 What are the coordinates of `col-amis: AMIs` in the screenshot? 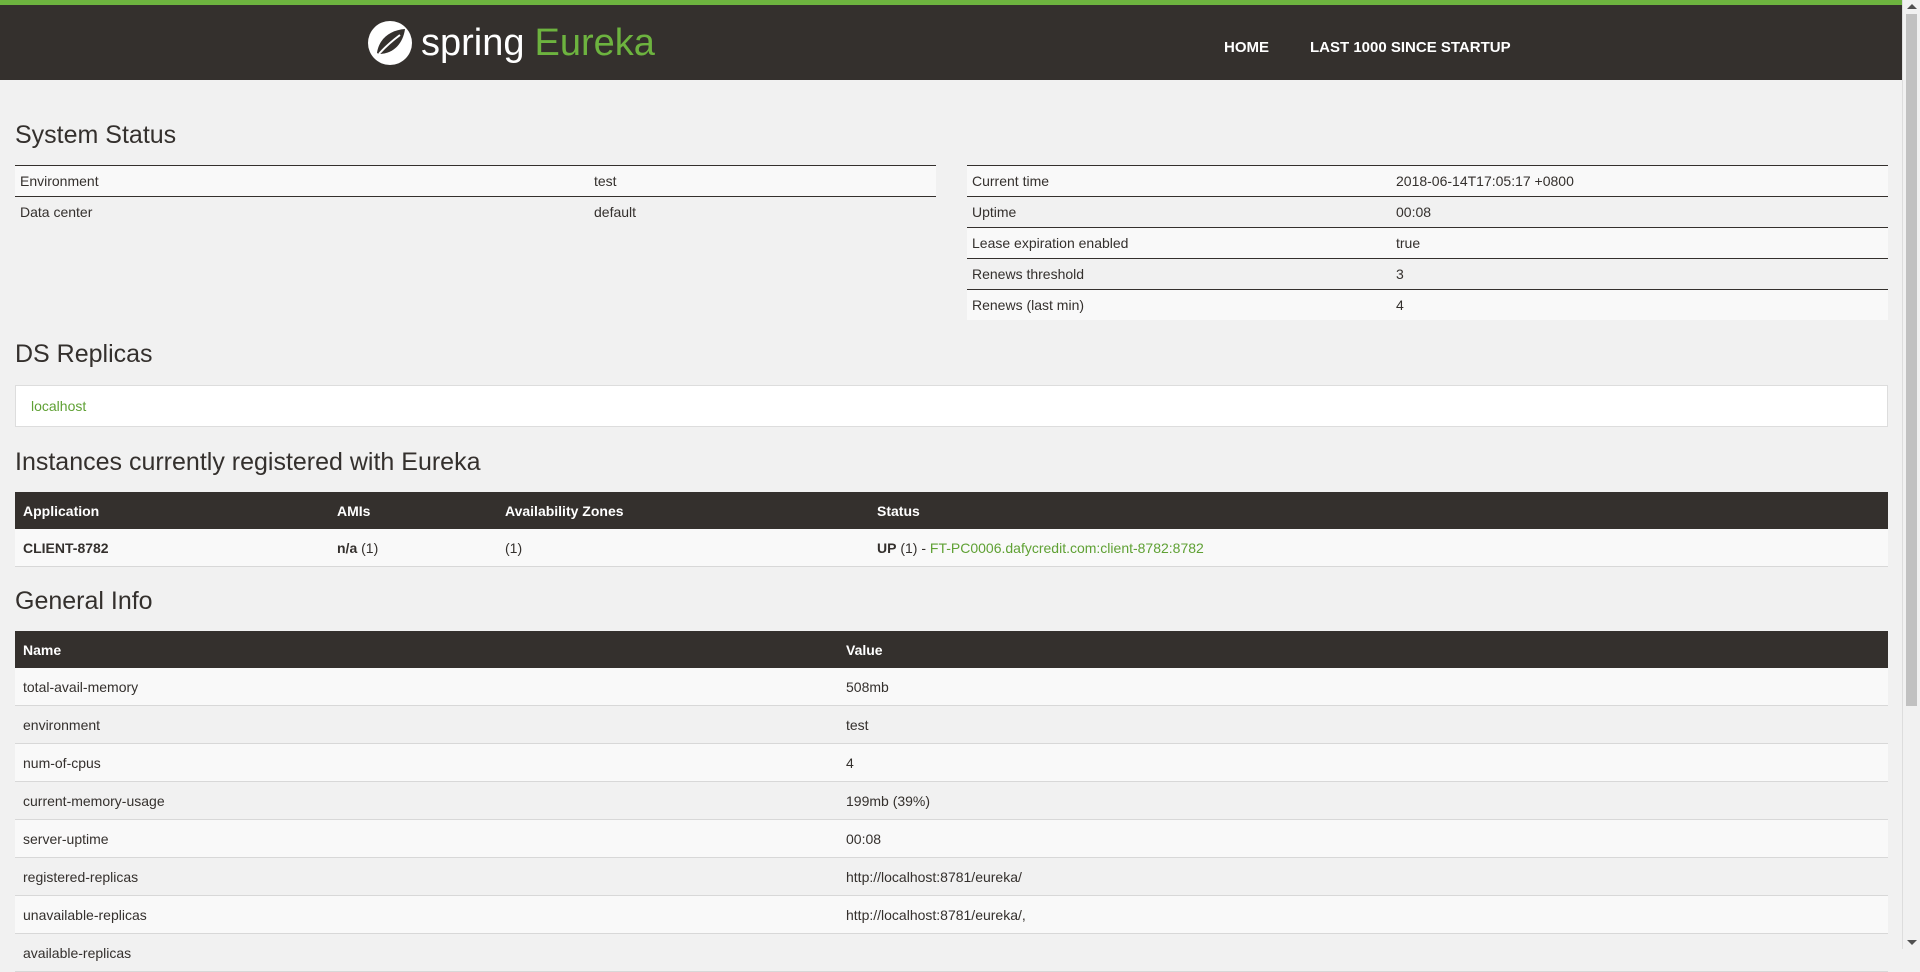 It's located at (413, 510).